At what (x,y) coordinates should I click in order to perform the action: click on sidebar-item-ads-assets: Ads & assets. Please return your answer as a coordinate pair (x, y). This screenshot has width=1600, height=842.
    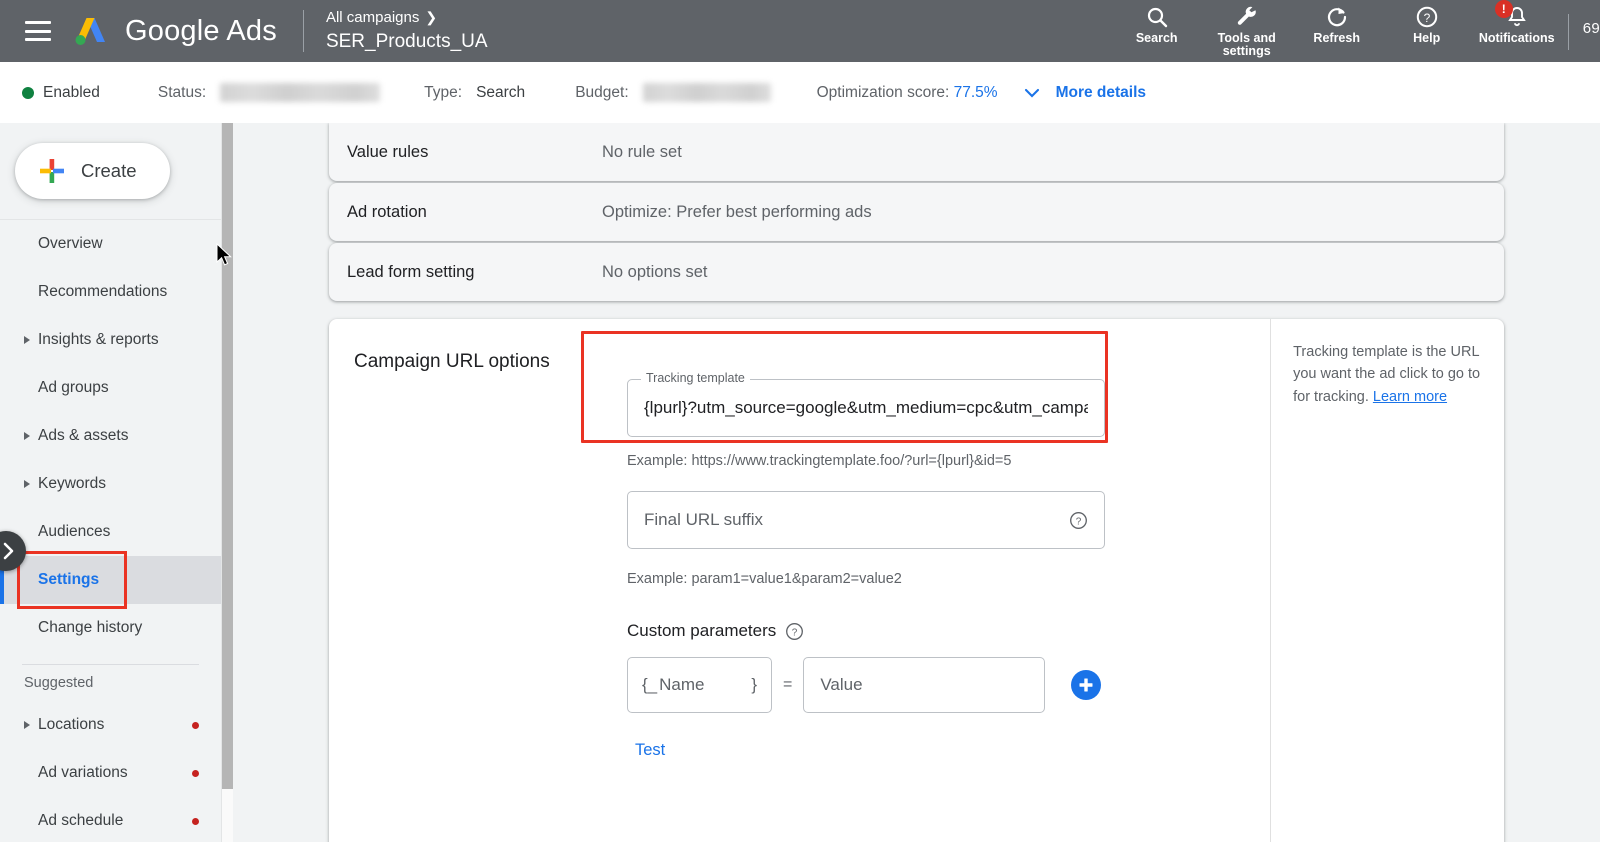
    Looking at the image, I should click on (110, 436).